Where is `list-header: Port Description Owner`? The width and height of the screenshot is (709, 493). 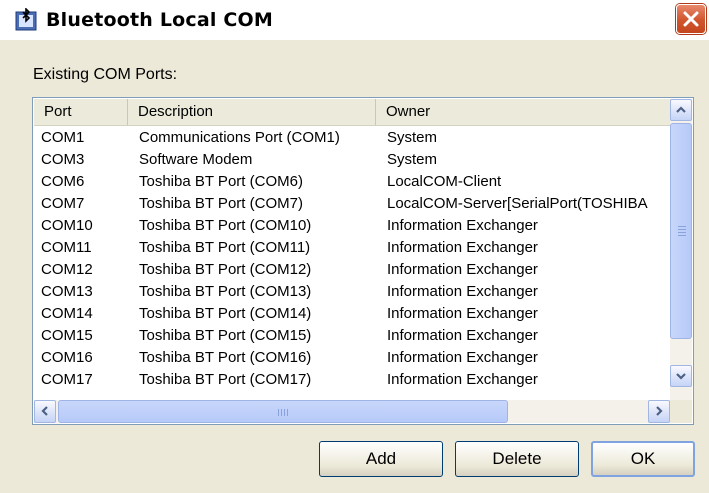 list-header: Port Description Owner is located at coordinates (352, 112).